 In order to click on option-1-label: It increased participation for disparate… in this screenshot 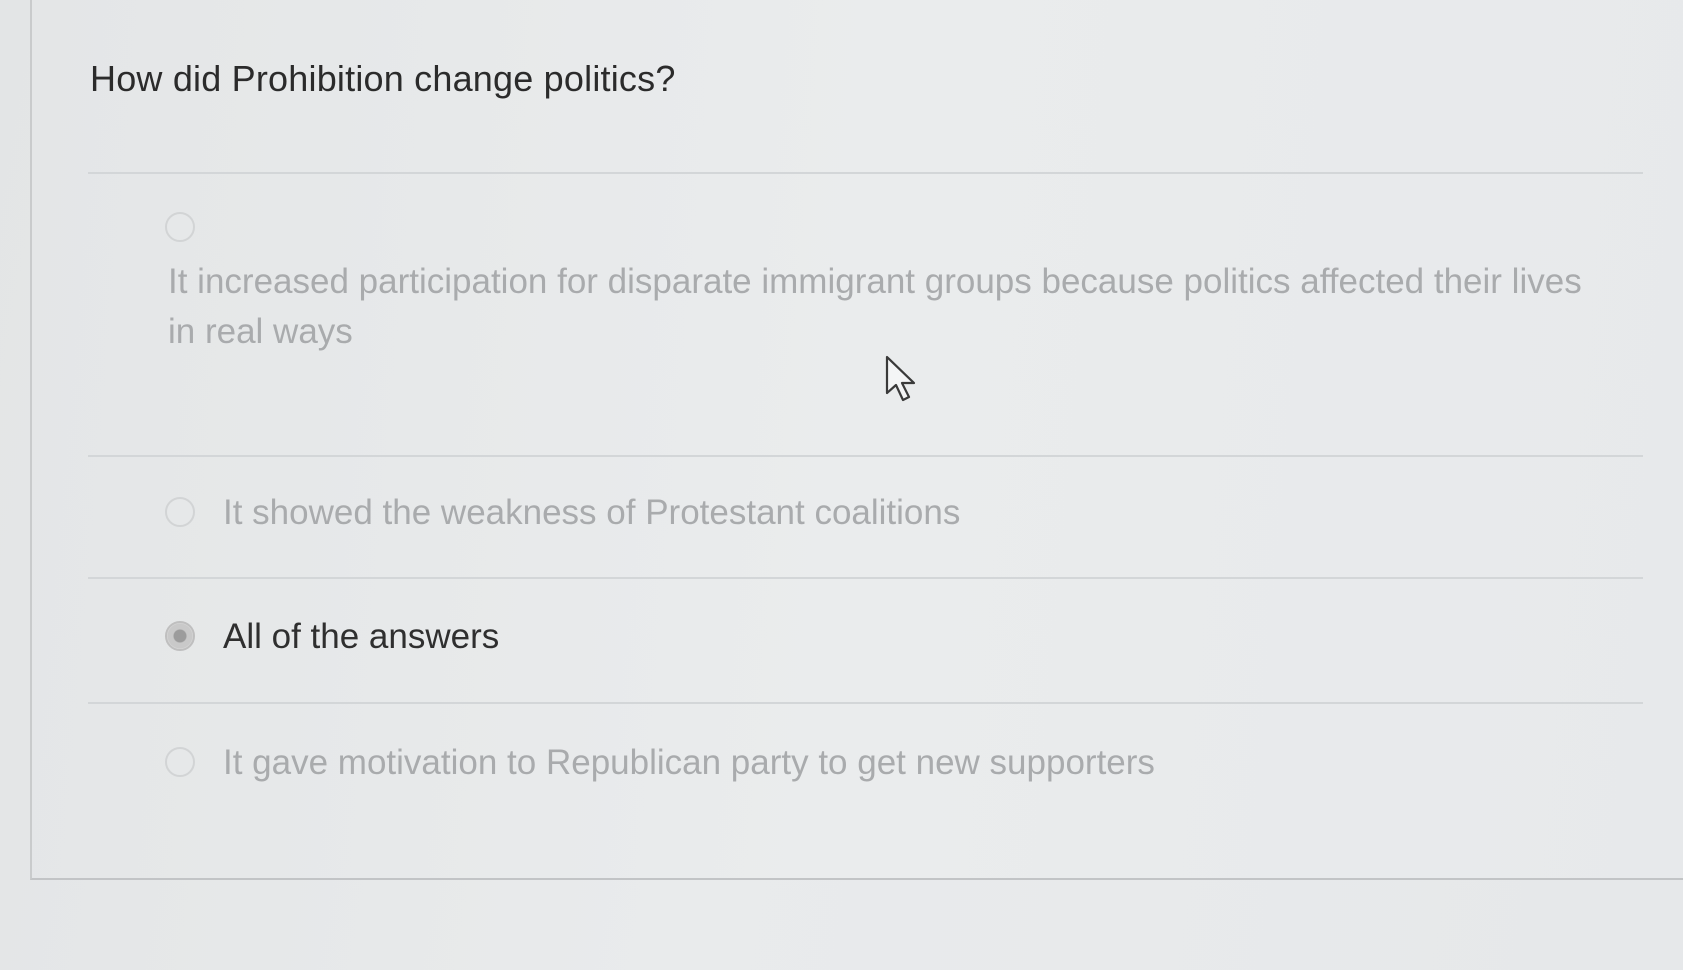, I will do `click(875, 306)`.